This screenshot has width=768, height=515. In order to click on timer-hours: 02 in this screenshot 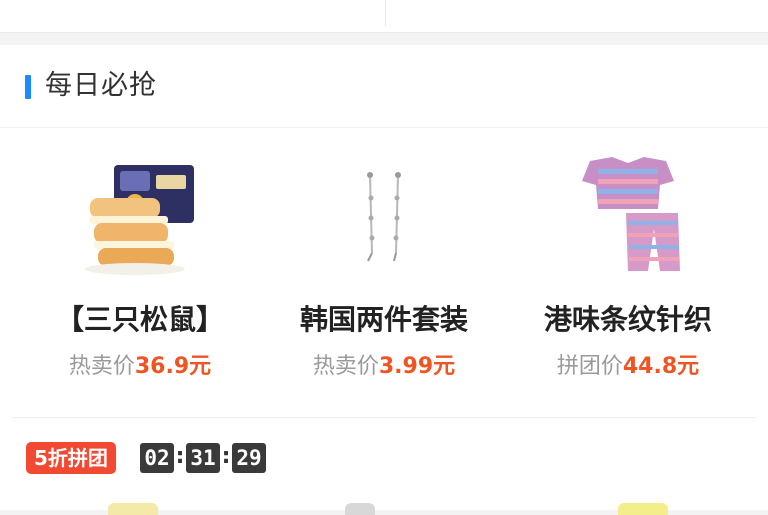, I will do `click(157, 458)`.